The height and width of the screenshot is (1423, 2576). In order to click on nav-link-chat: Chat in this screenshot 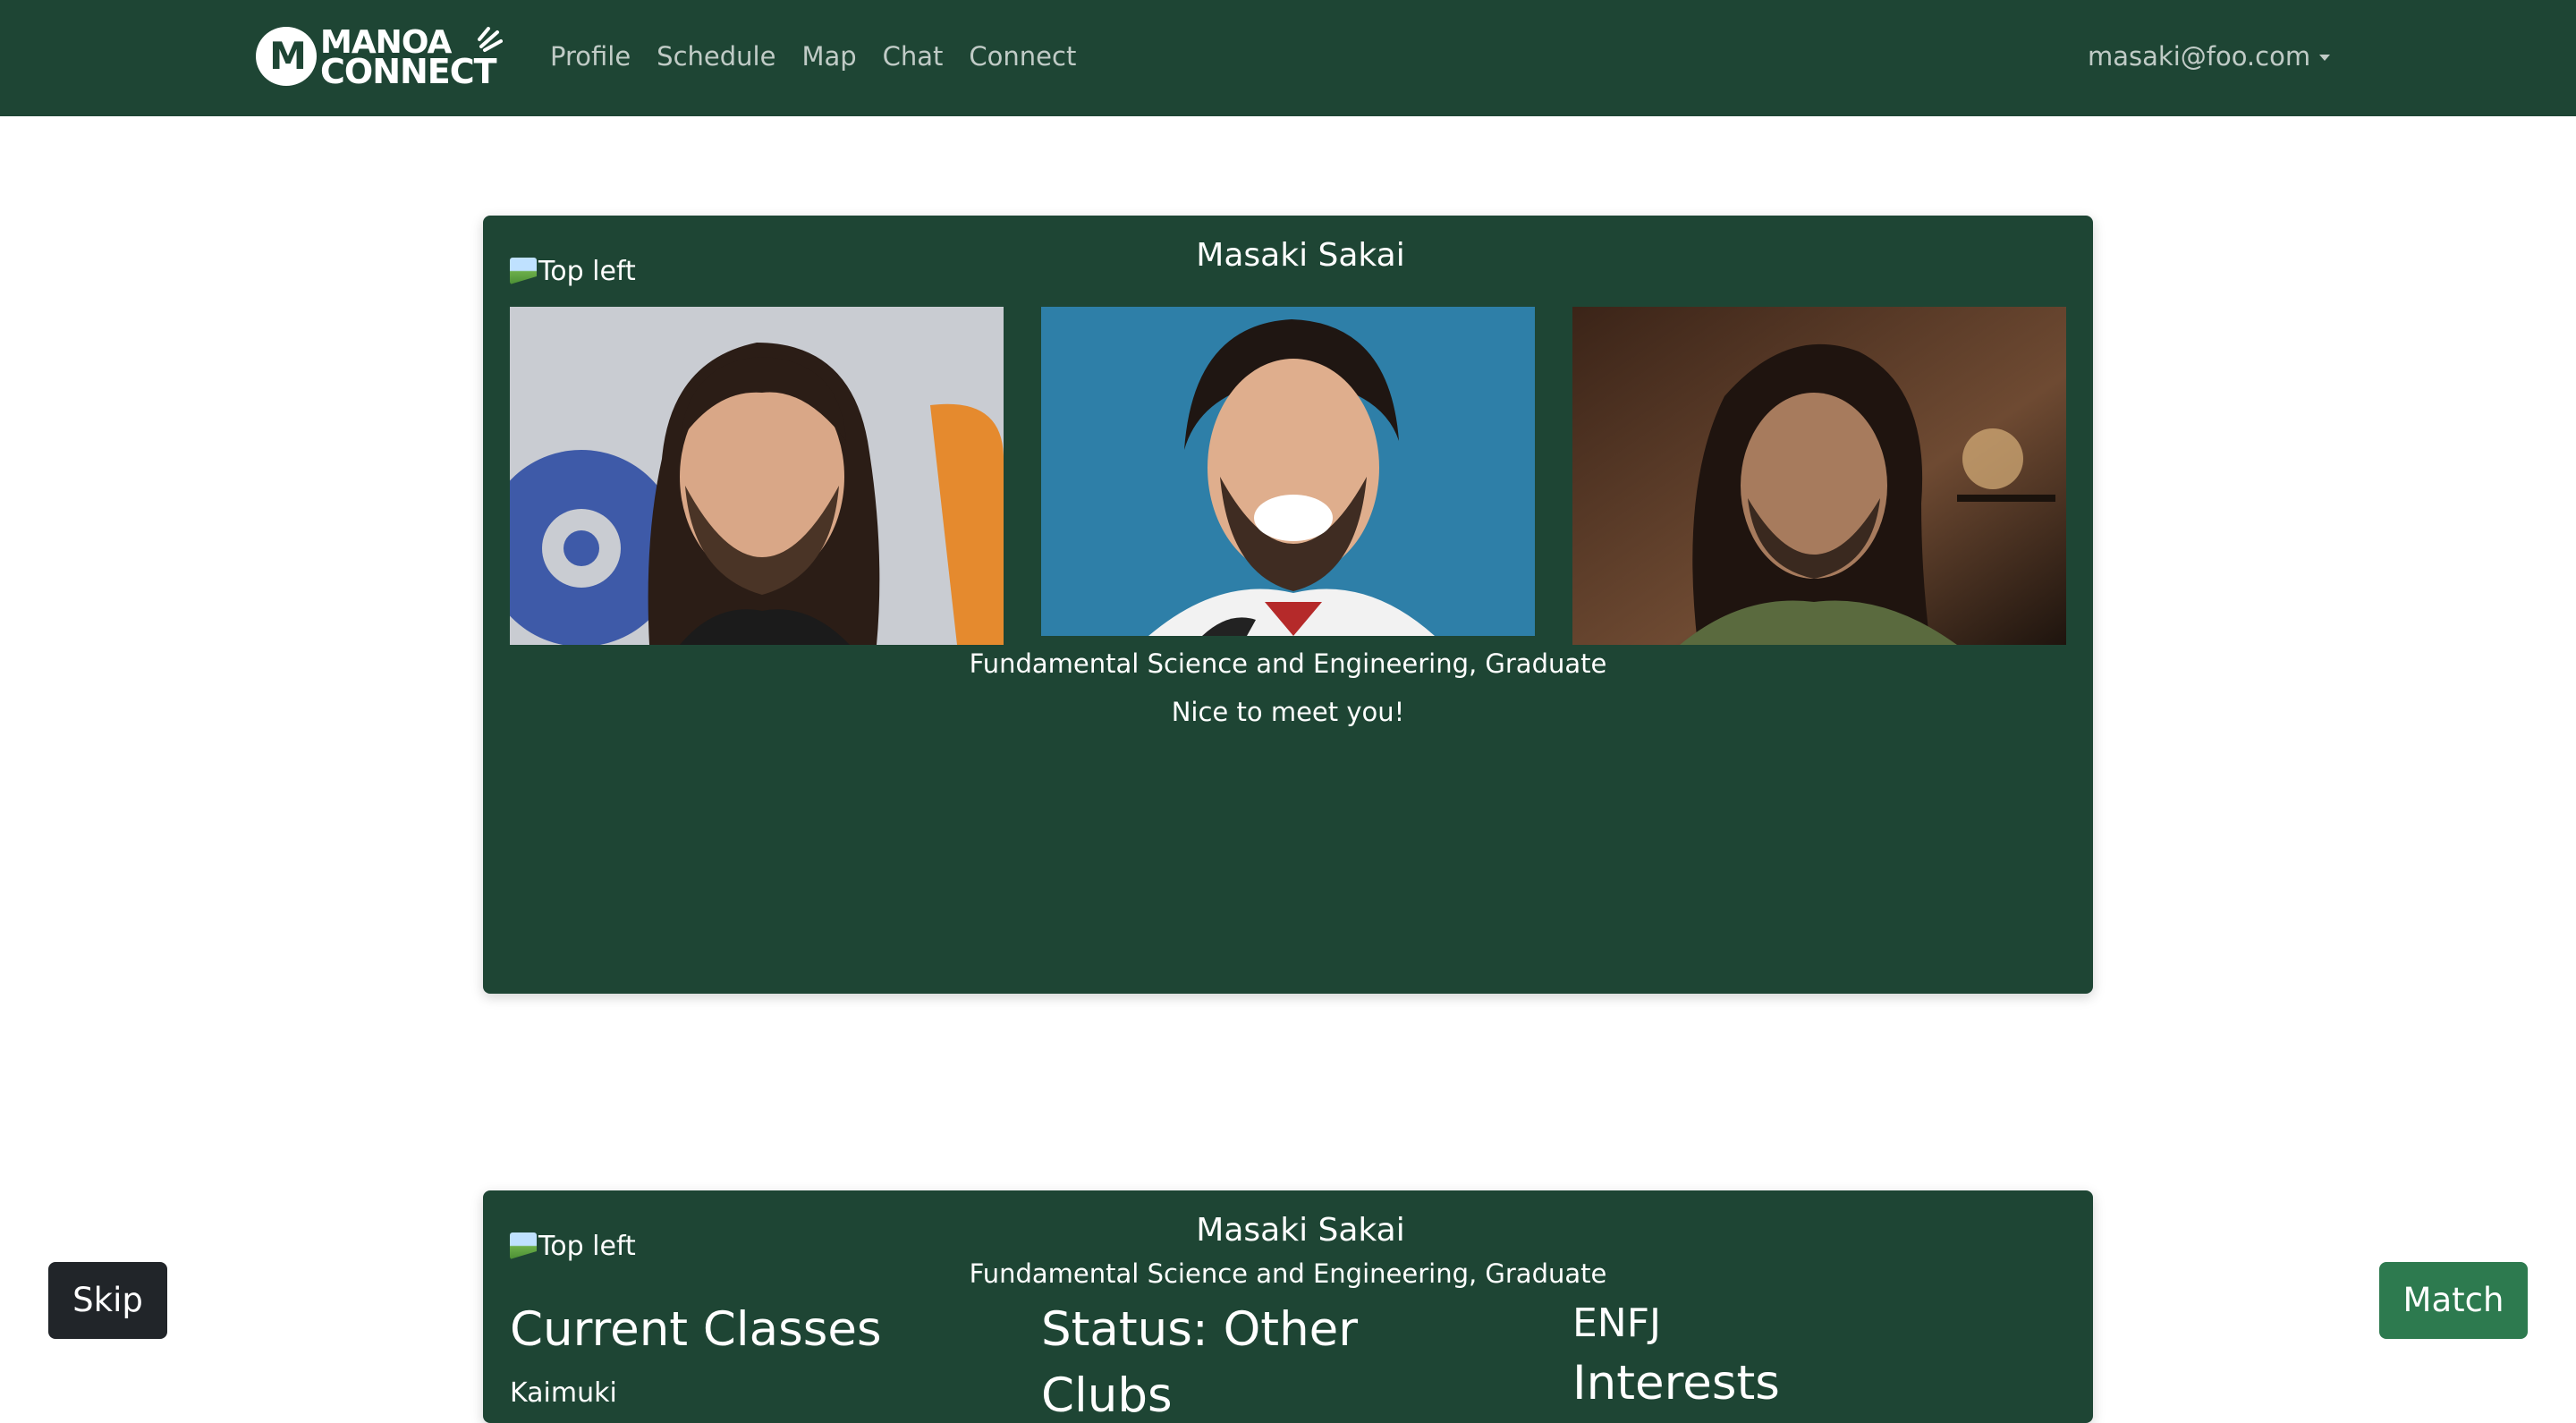, I will do `click(913, 56)`.